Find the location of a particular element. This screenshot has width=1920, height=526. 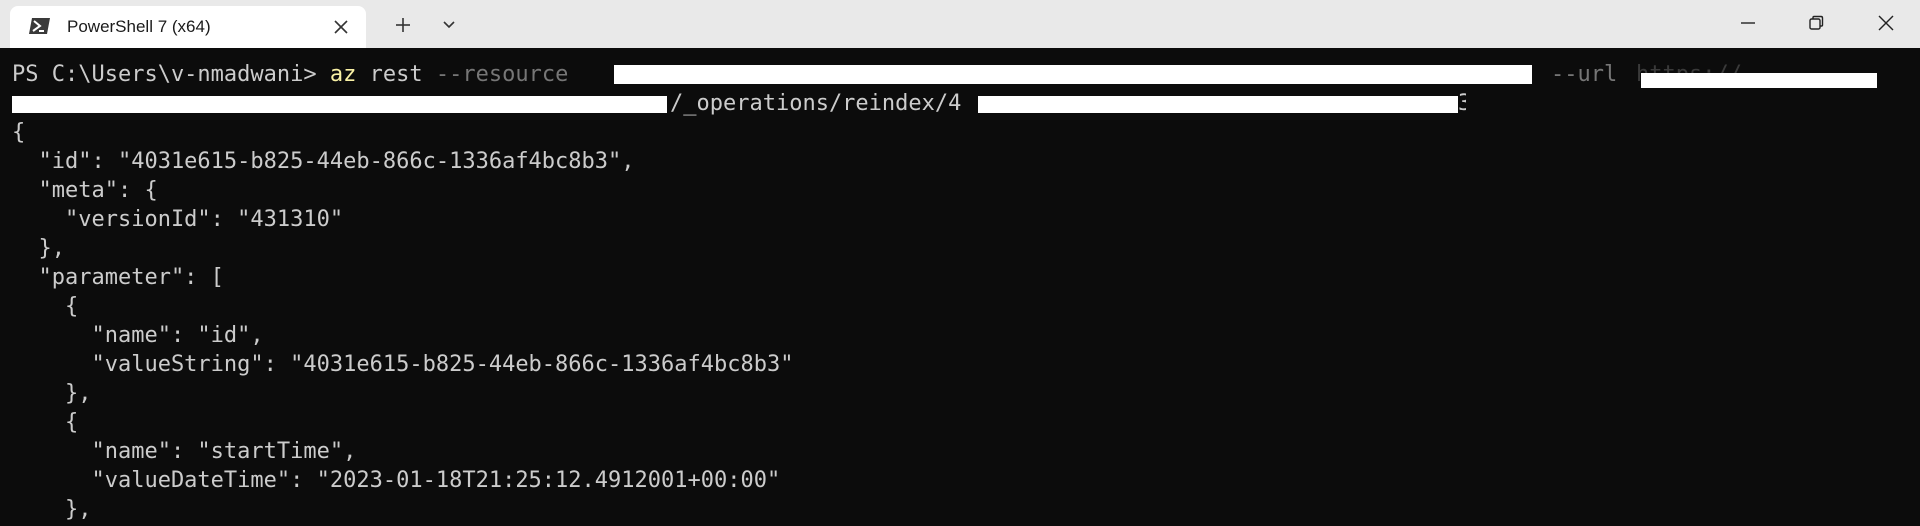

url-flag-line: --url is located at coordinates (1584, 74).